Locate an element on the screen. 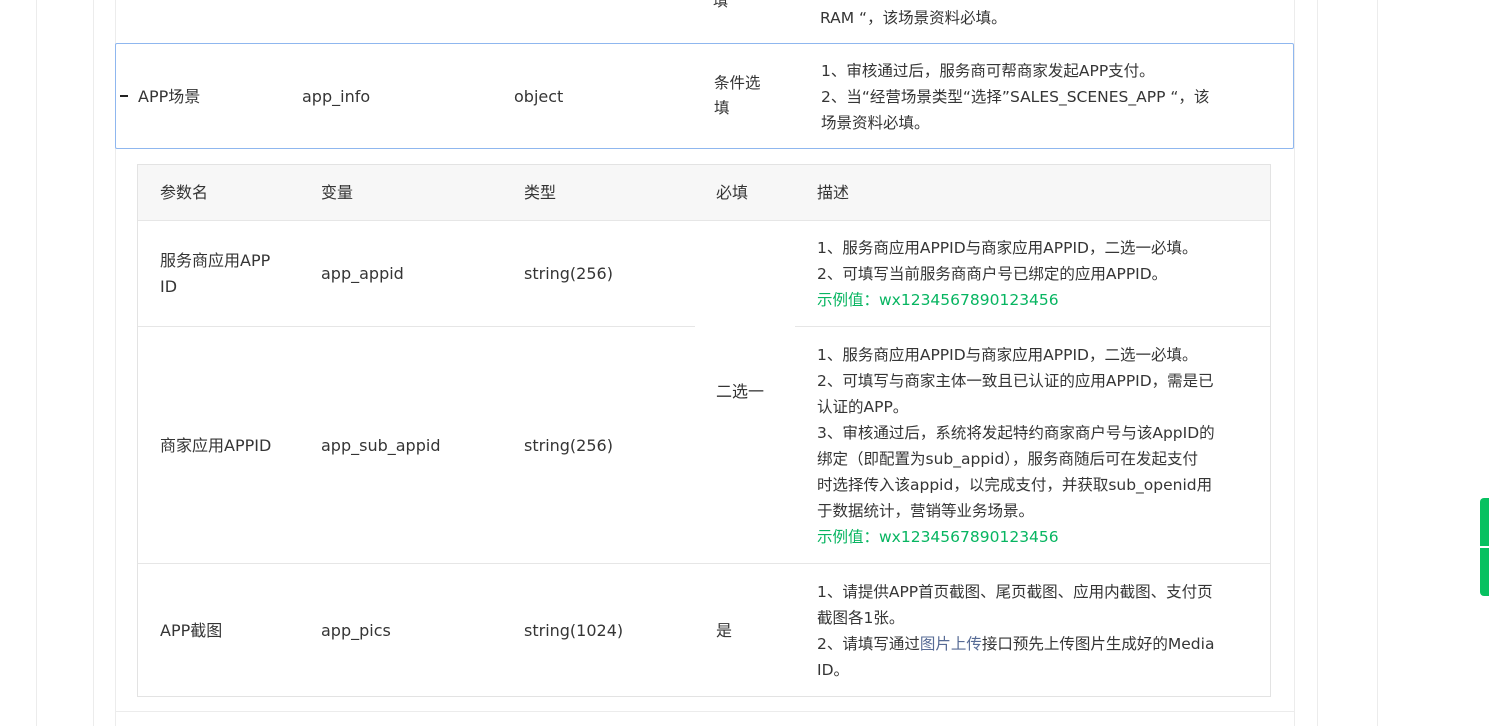  required-cell: 条件选 填 is located at coordinates (737, 95).